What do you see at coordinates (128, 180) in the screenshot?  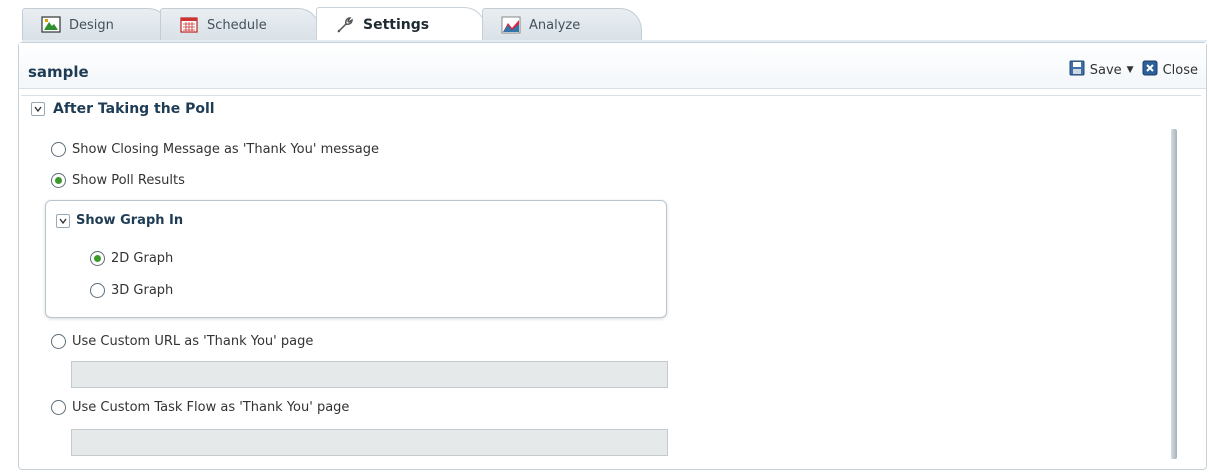 I see `option-poll-results-label: Show Poll Results` at bounding box center [128, 180].